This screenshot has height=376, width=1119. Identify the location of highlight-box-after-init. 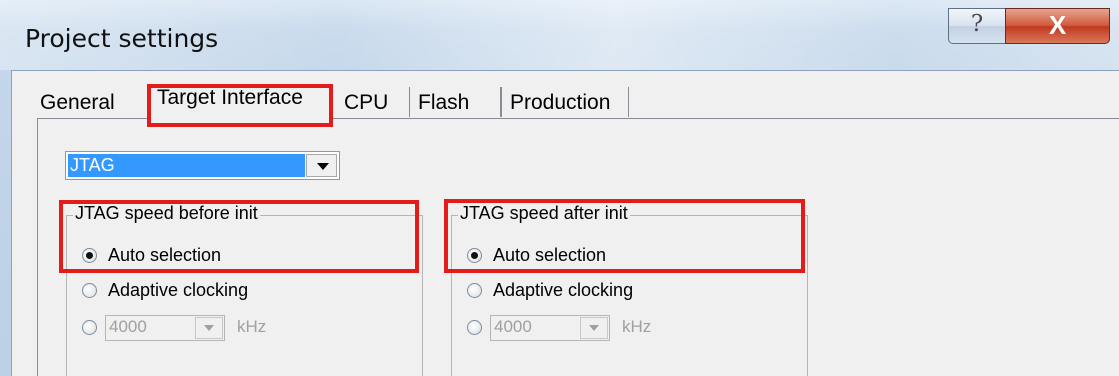
(624, 236).